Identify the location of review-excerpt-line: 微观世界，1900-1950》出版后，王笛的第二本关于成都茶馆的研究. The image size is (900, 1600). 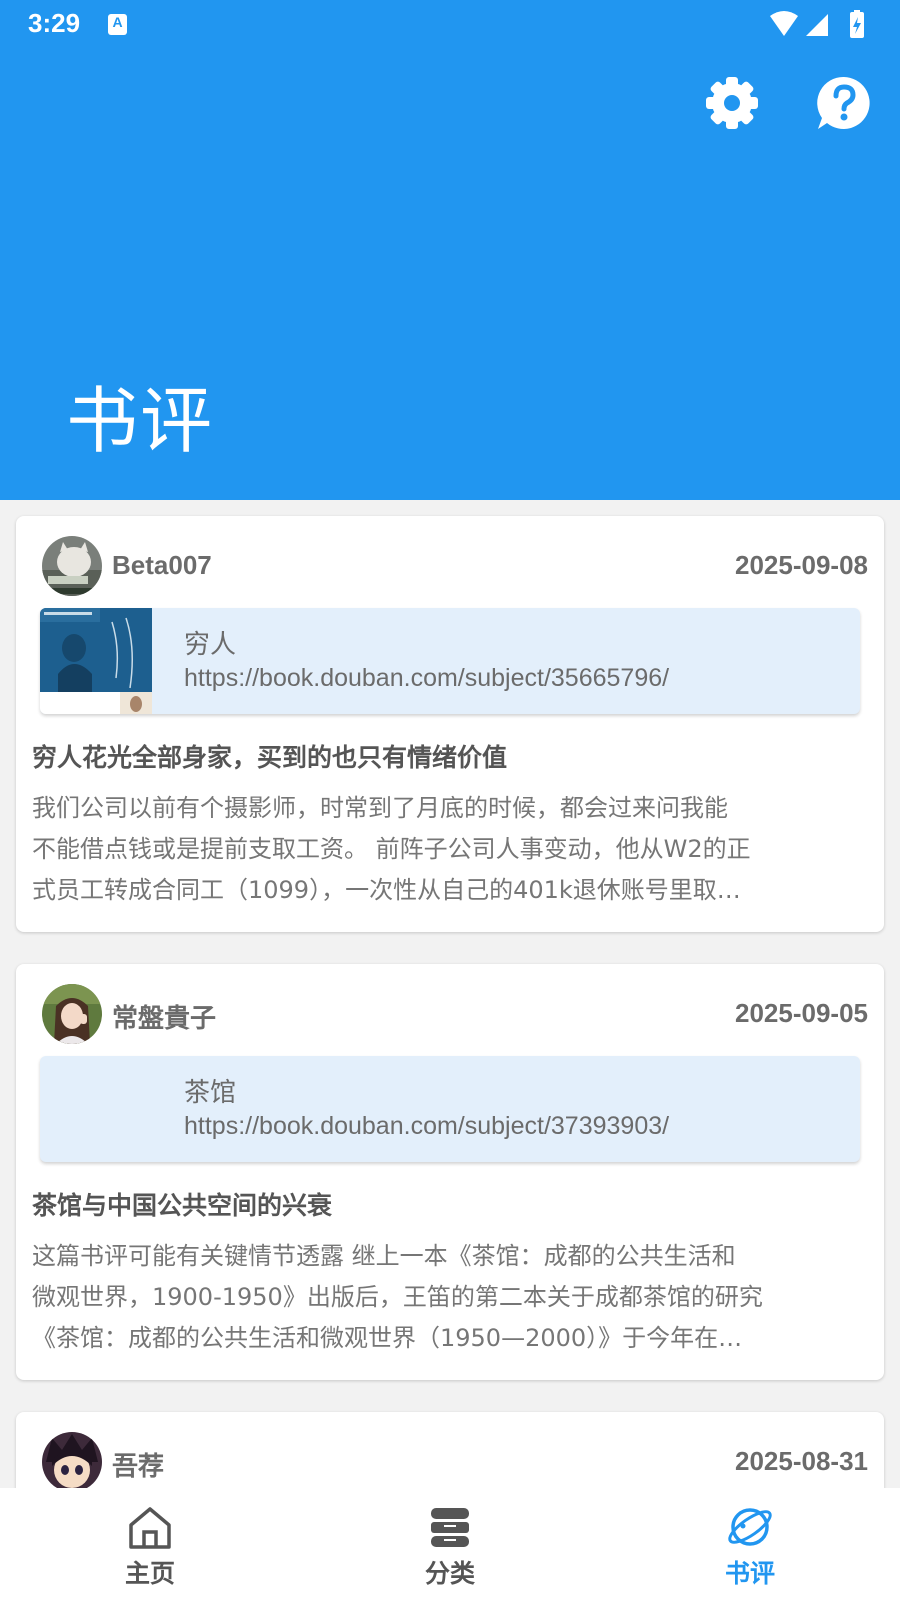
(397, 1297).